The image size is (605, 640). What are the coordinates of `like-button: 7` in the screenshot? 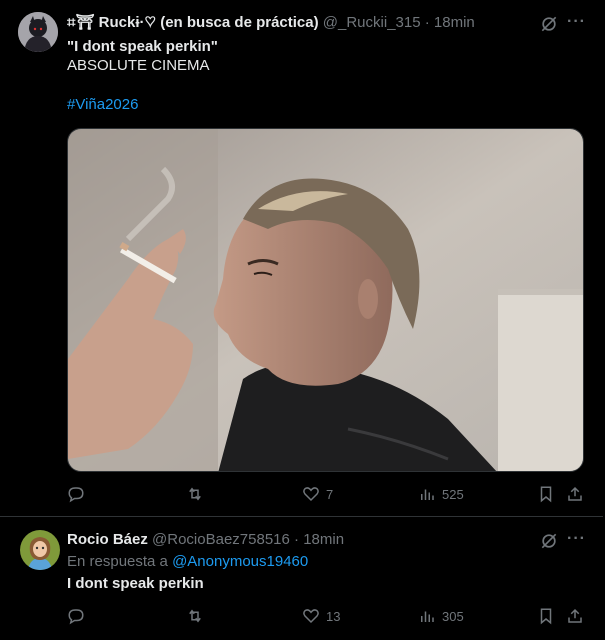 It's located at (317, 494).